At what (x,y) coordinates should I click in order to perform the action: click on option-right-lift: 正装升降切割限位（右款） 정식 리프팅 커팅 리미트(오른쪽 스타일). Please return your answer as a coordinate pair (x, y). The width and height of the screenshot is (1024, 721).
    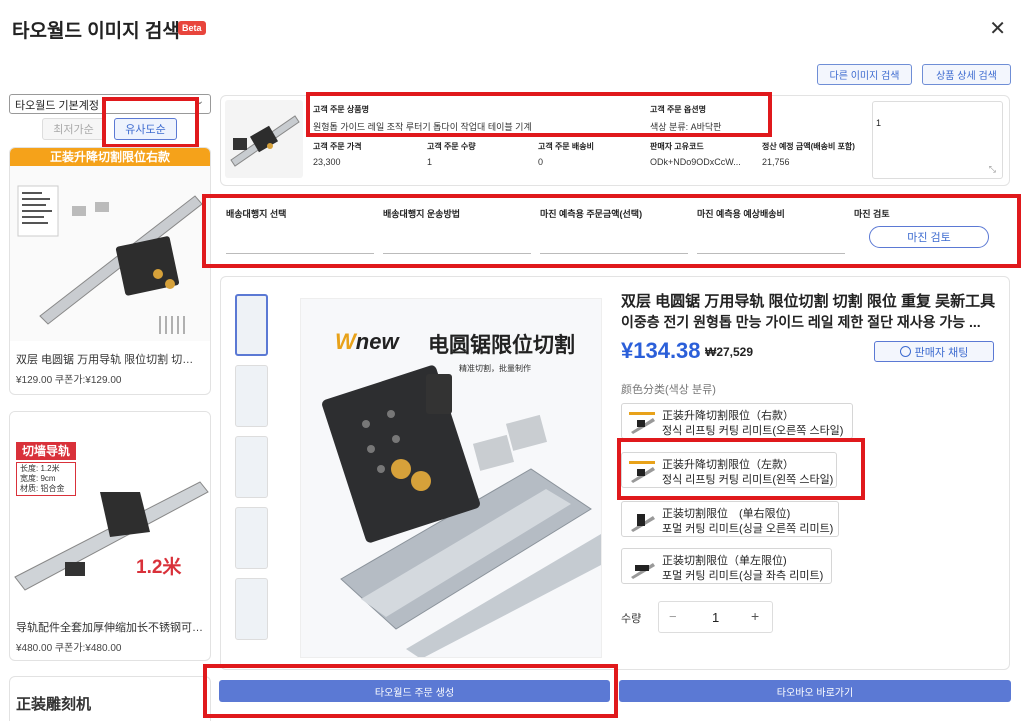
    Looking at the image, I should click on (737, 421).